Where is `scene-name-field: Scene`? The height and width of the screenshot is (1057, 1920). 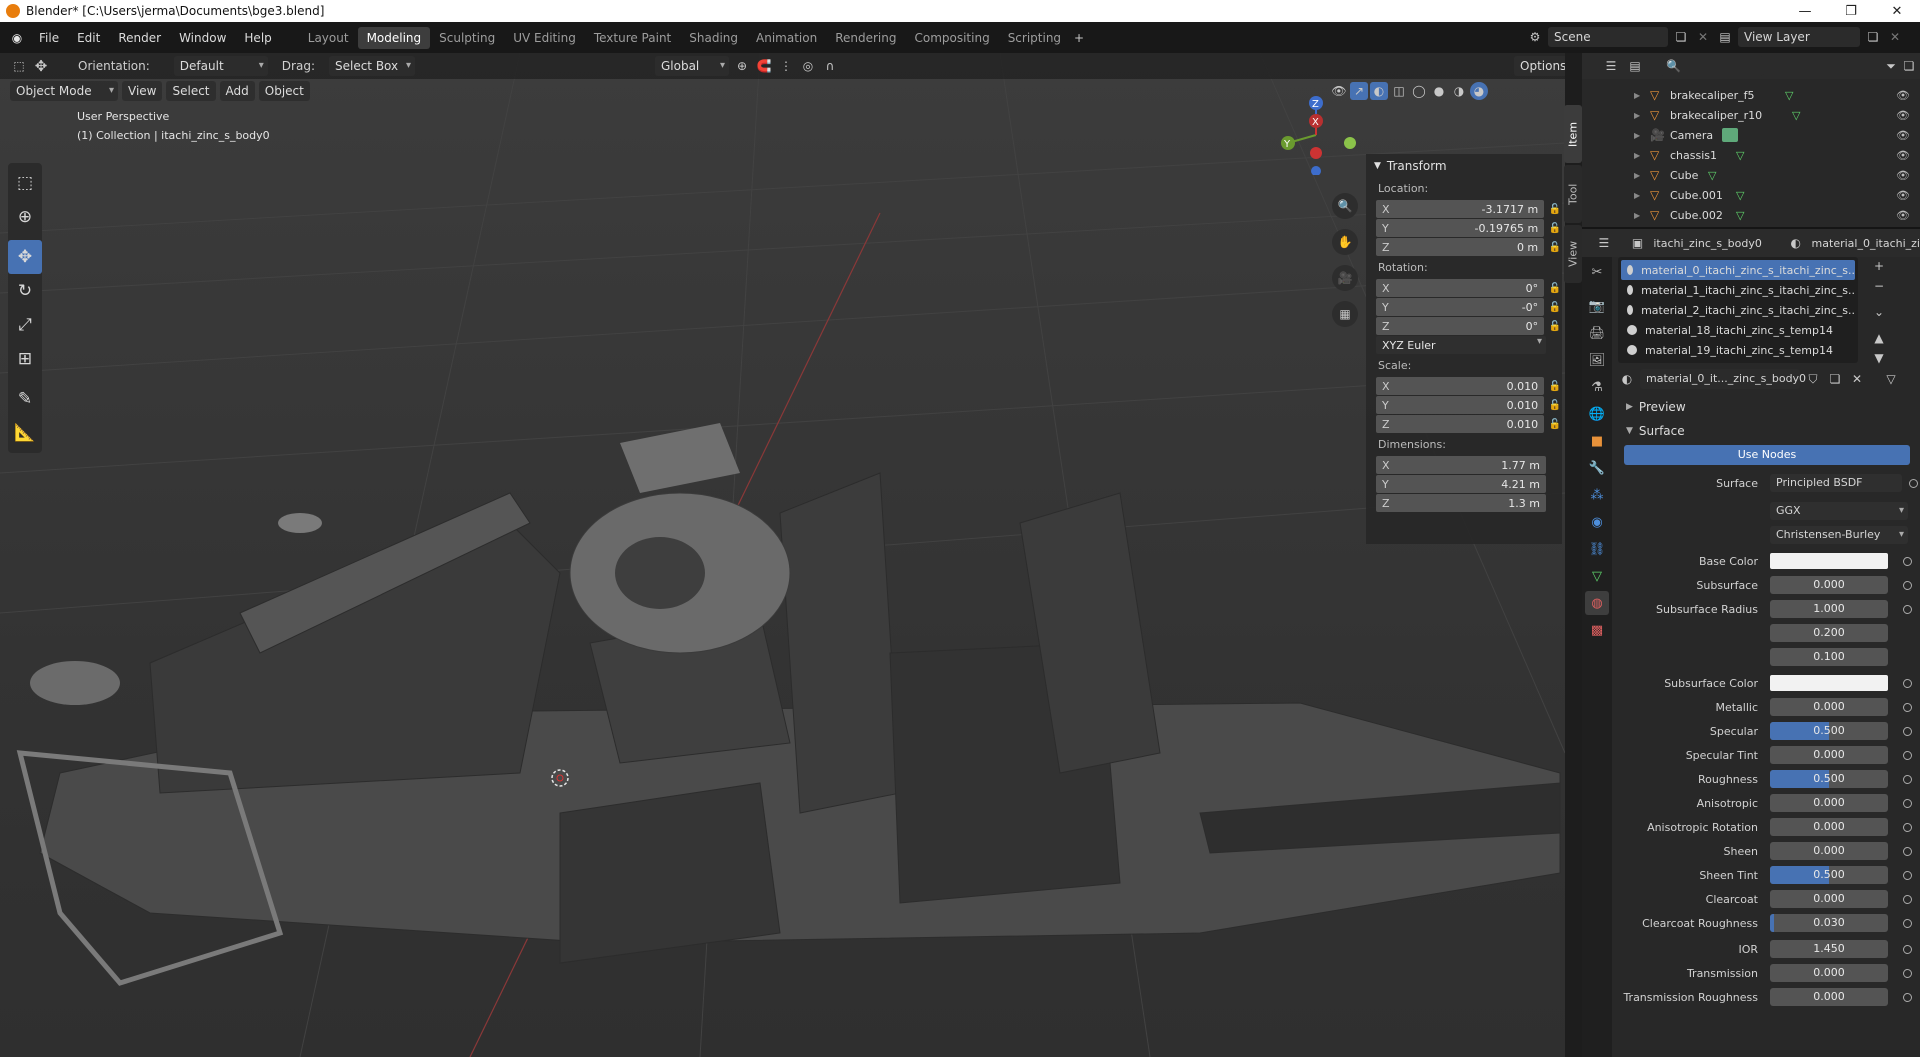 scene-name-field: Scene is located at coordinates (1608, 37).